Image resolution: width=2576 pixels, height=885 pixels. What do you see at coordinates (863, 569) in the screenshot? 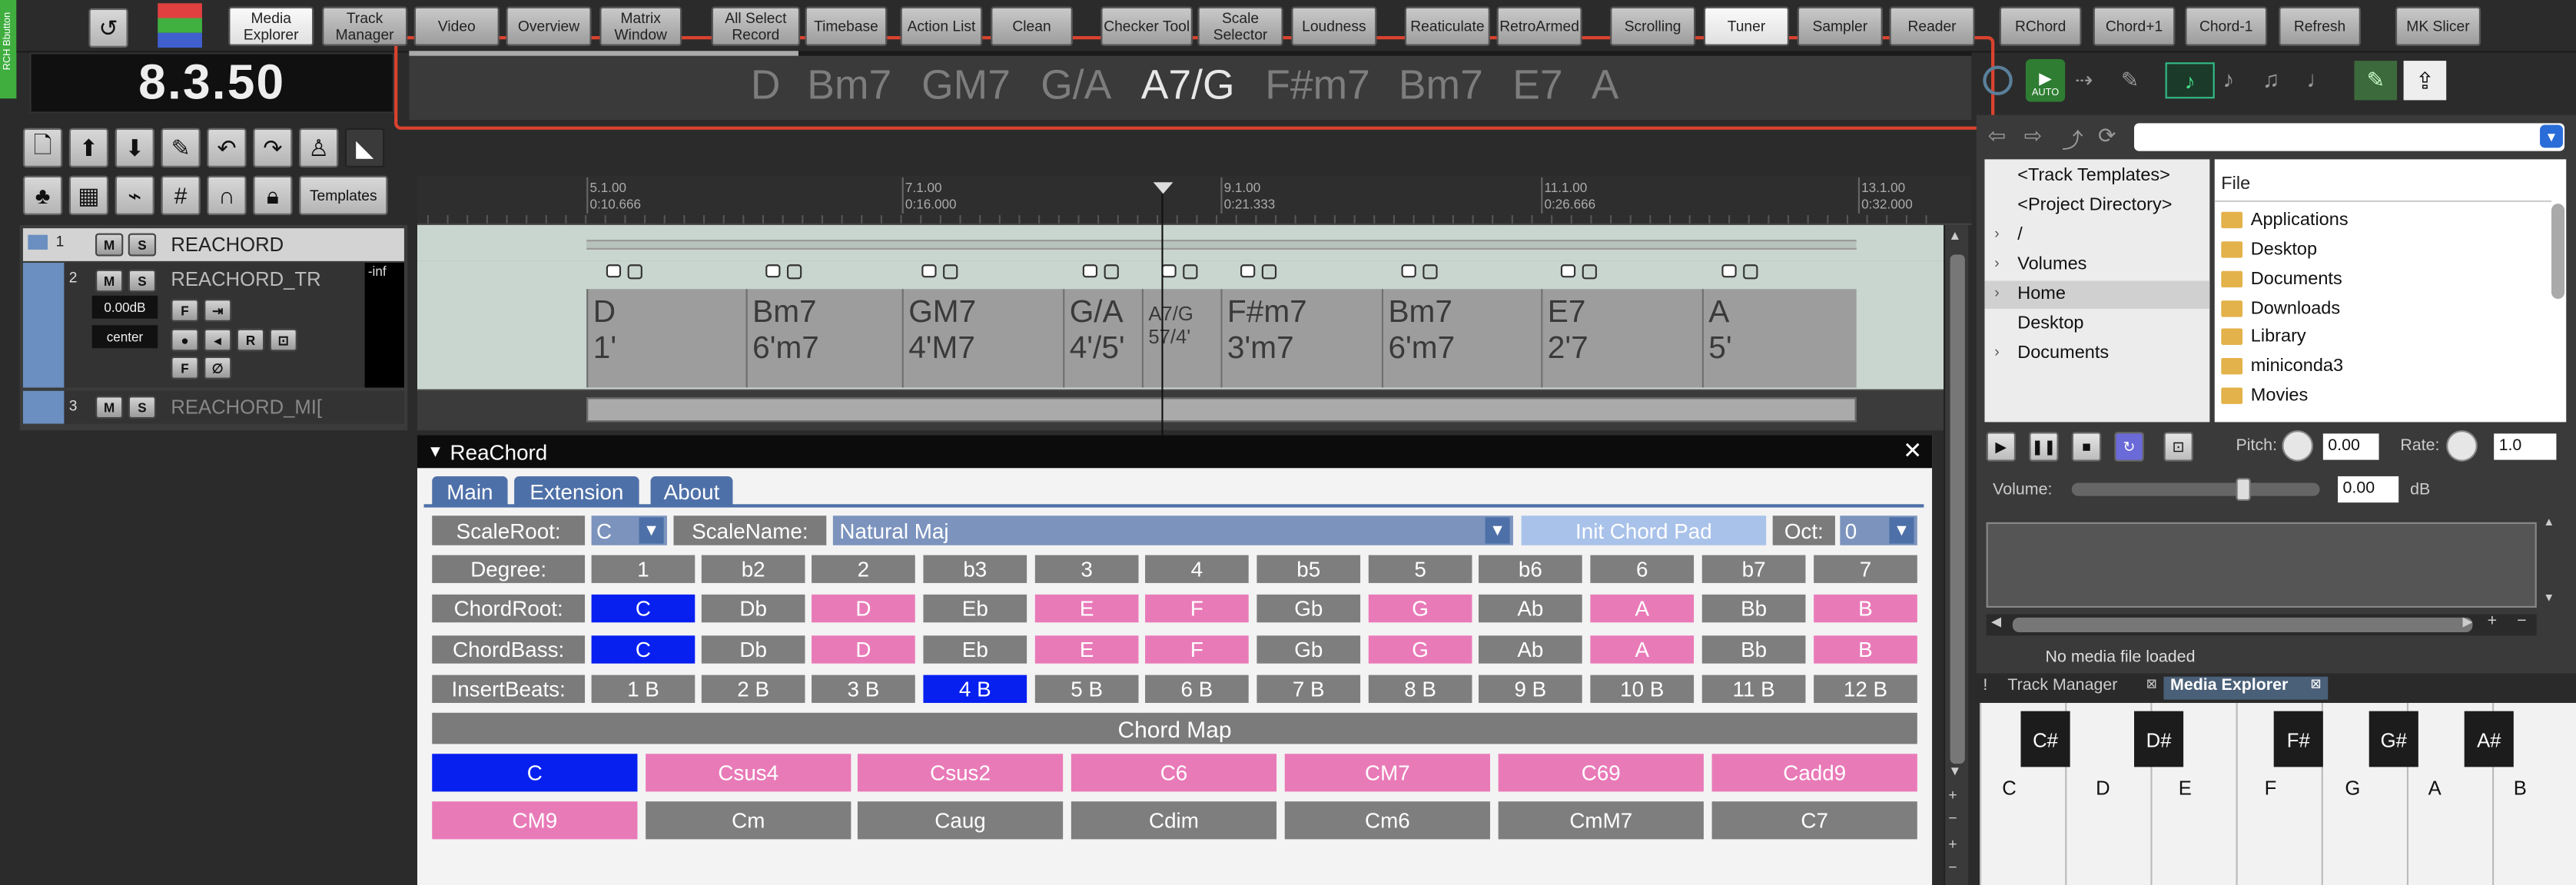
I see `grid-cell: 2` at bounding box center [863, 569].